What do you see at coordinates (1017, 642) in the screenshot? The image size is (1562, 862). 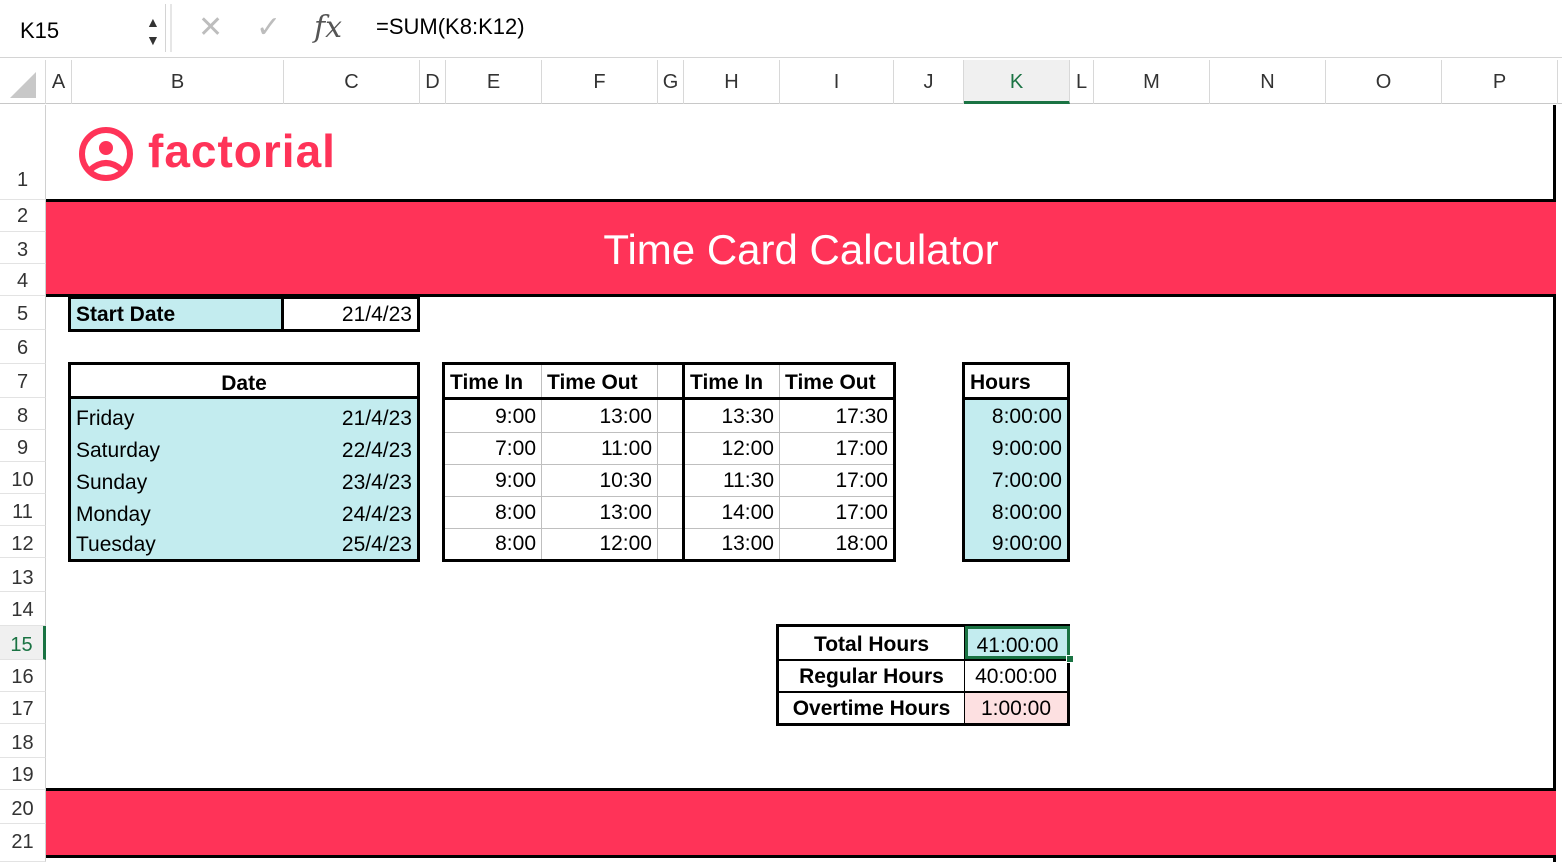 I see `total-hours-value: 41:00:00` at bounding box center [1017, 642].